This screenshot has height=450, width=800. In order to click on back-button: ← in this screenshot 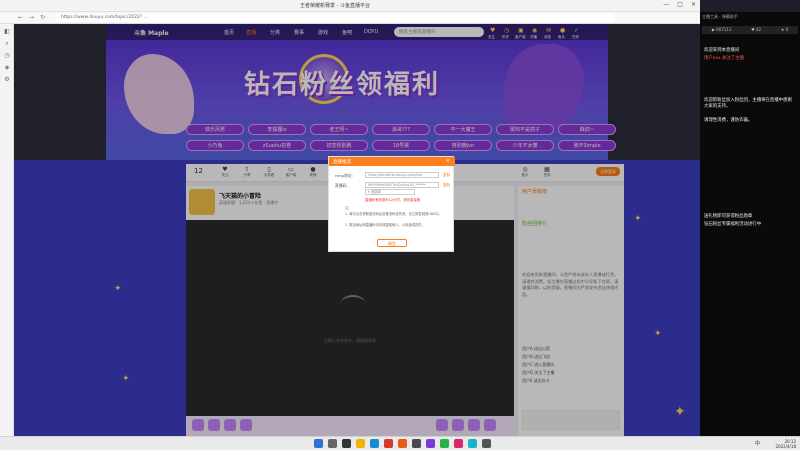, I will do `click(20, 17)`.